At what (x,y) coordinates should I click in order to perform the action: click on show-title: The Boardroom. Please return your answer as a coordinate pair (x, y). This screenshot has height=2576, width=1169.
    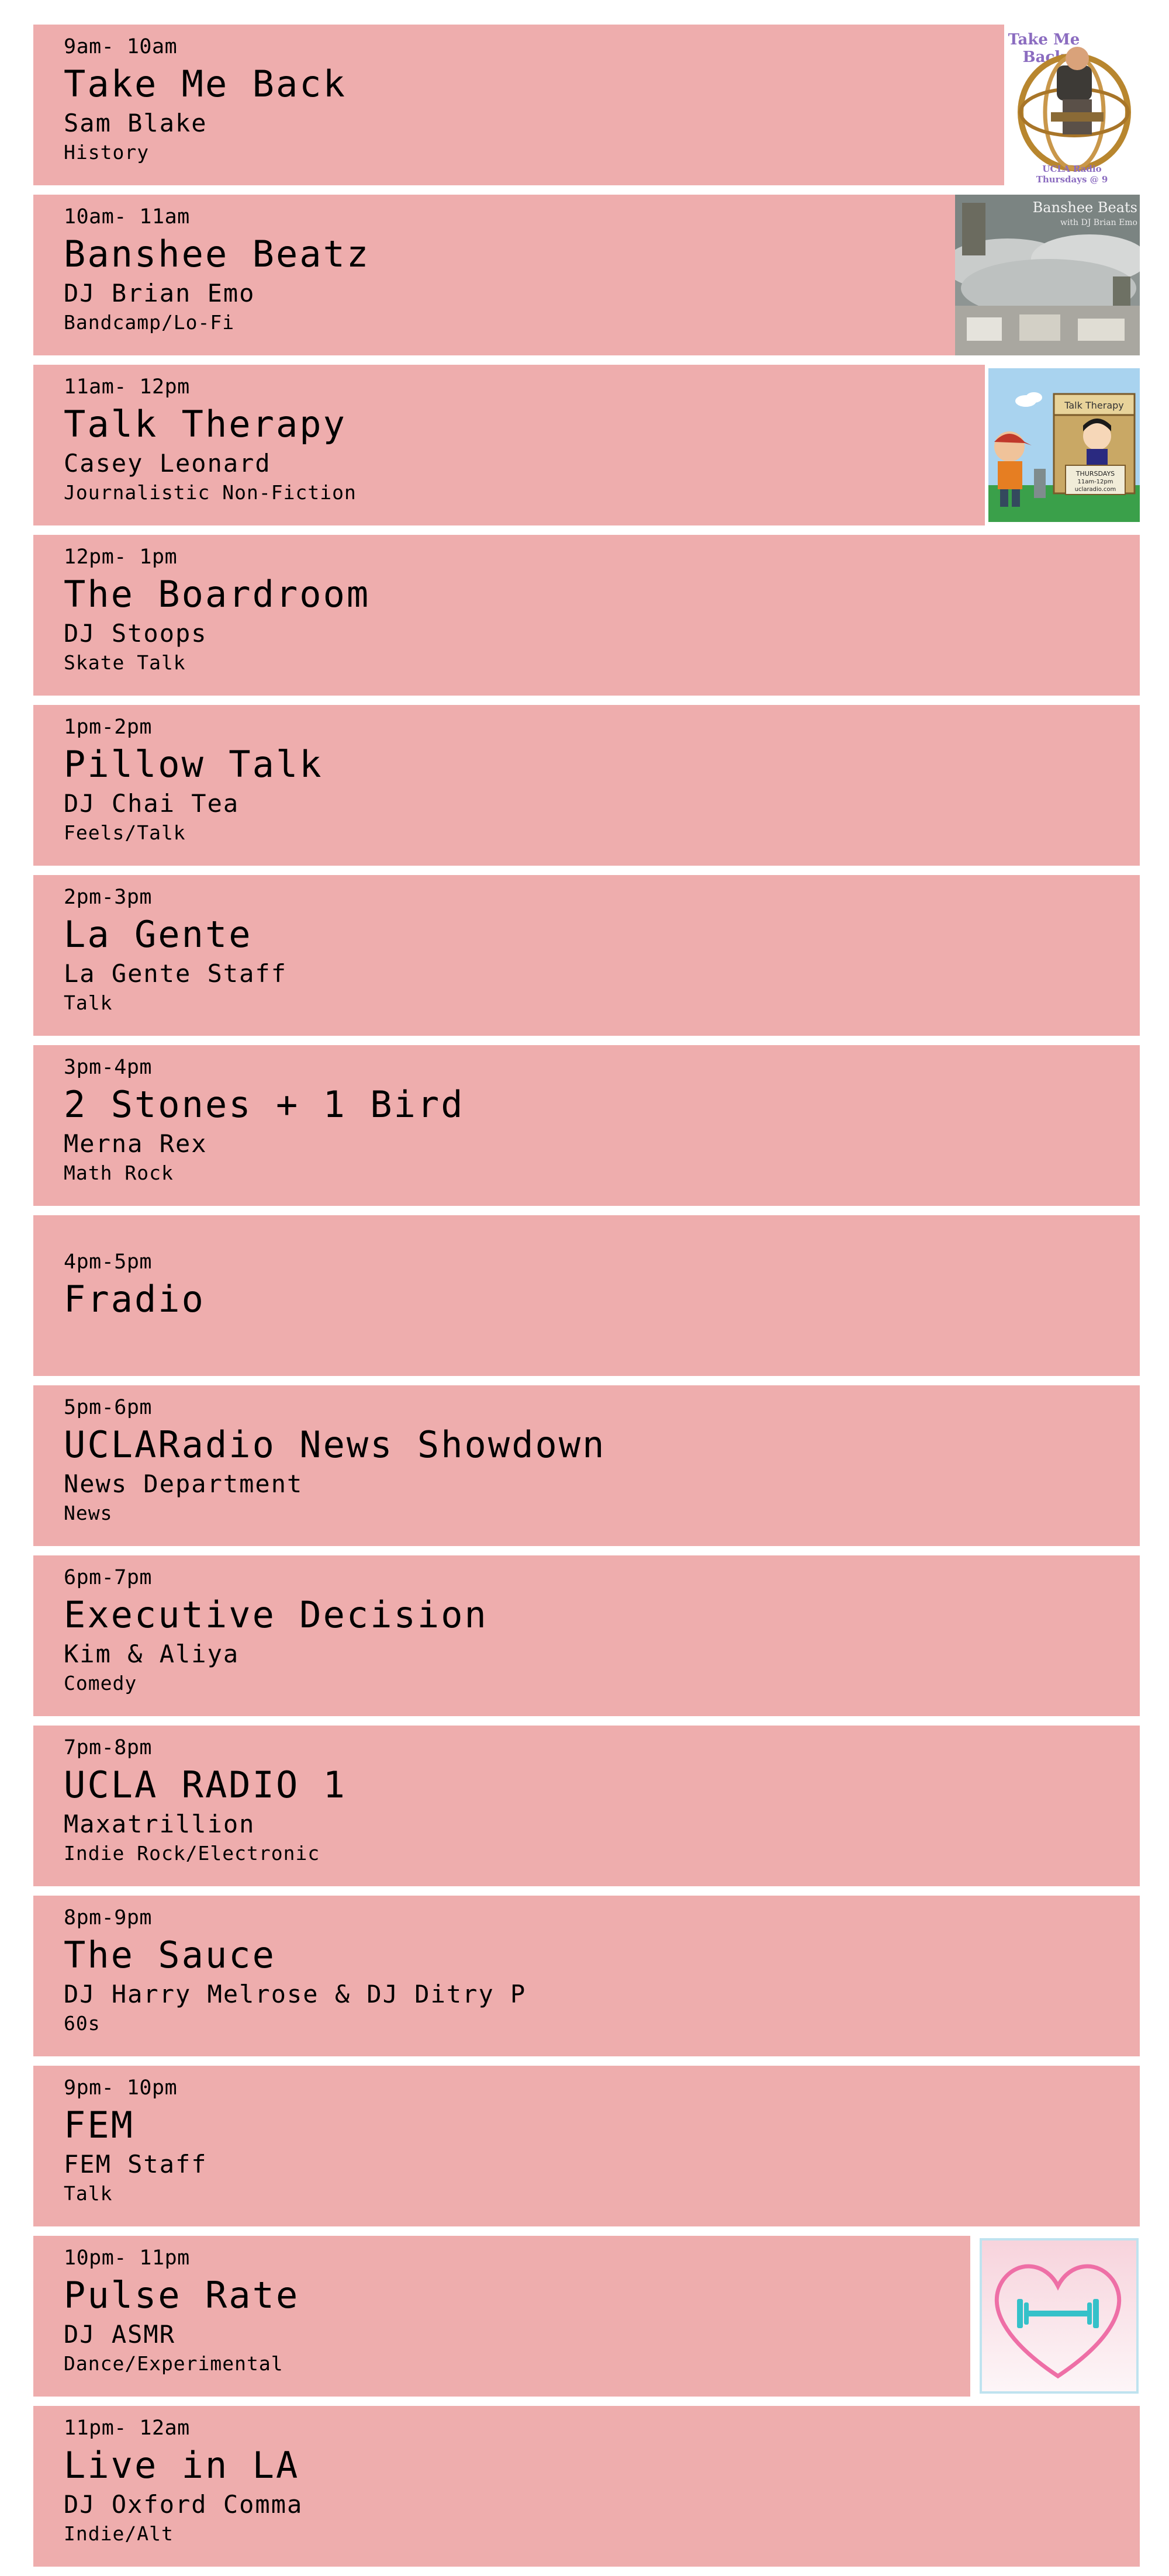
    Looking at the image, I should click on (503, 594).